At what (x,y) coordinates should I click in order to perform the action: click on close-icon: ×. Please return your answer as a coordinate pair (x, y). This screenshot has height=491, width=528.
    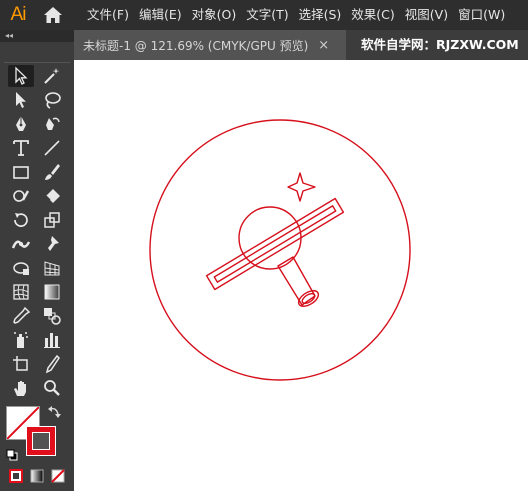
    Looking at the image, I should click on (323, 45).